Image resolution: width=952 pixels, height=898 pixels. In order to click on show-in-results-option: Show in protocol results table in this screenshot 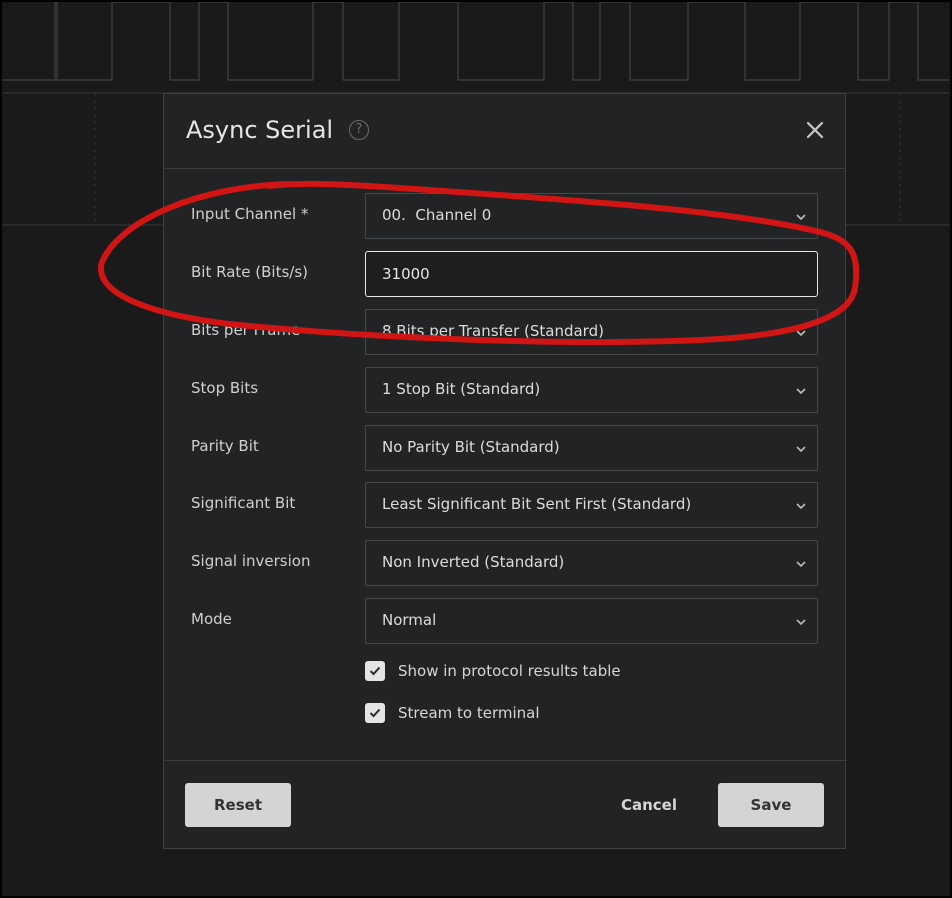, I will do `click(493, 671)`.